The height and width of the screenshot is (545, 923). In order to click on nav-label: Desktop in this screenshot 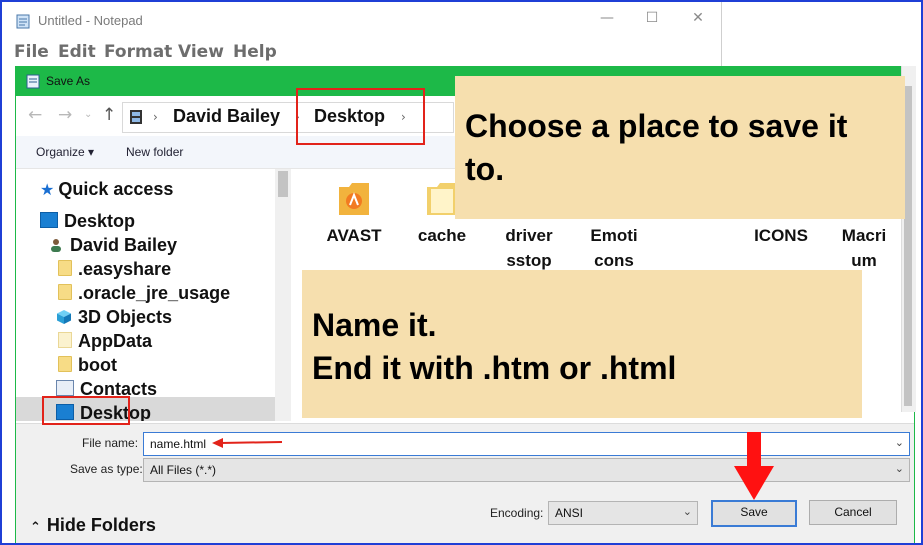, I will do `click(100, 221)`.